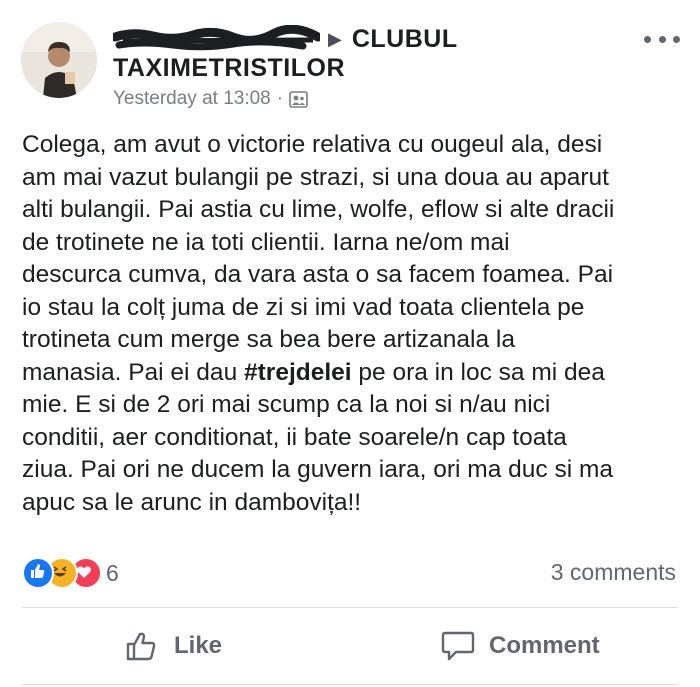  I want to click on avatar, so click(59, 60).